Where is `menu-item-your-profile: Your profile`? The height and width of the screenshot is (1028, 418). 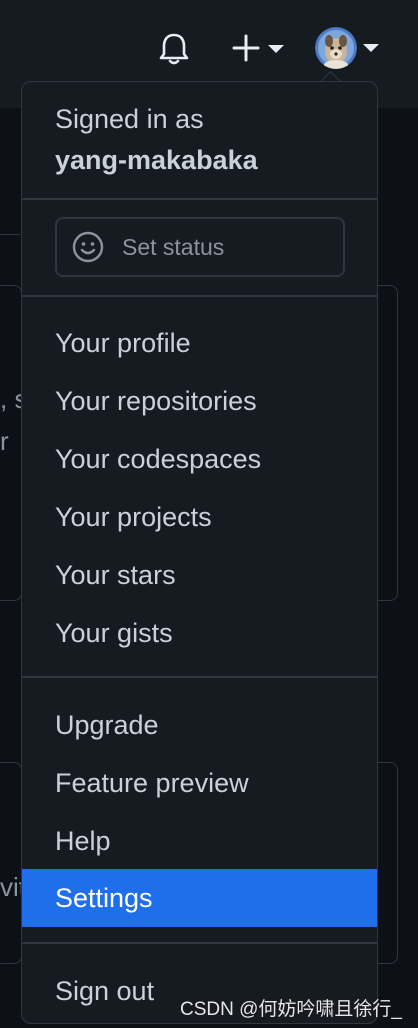
menu-item-your-profile: Your profile is located at coordinates (199, 343).